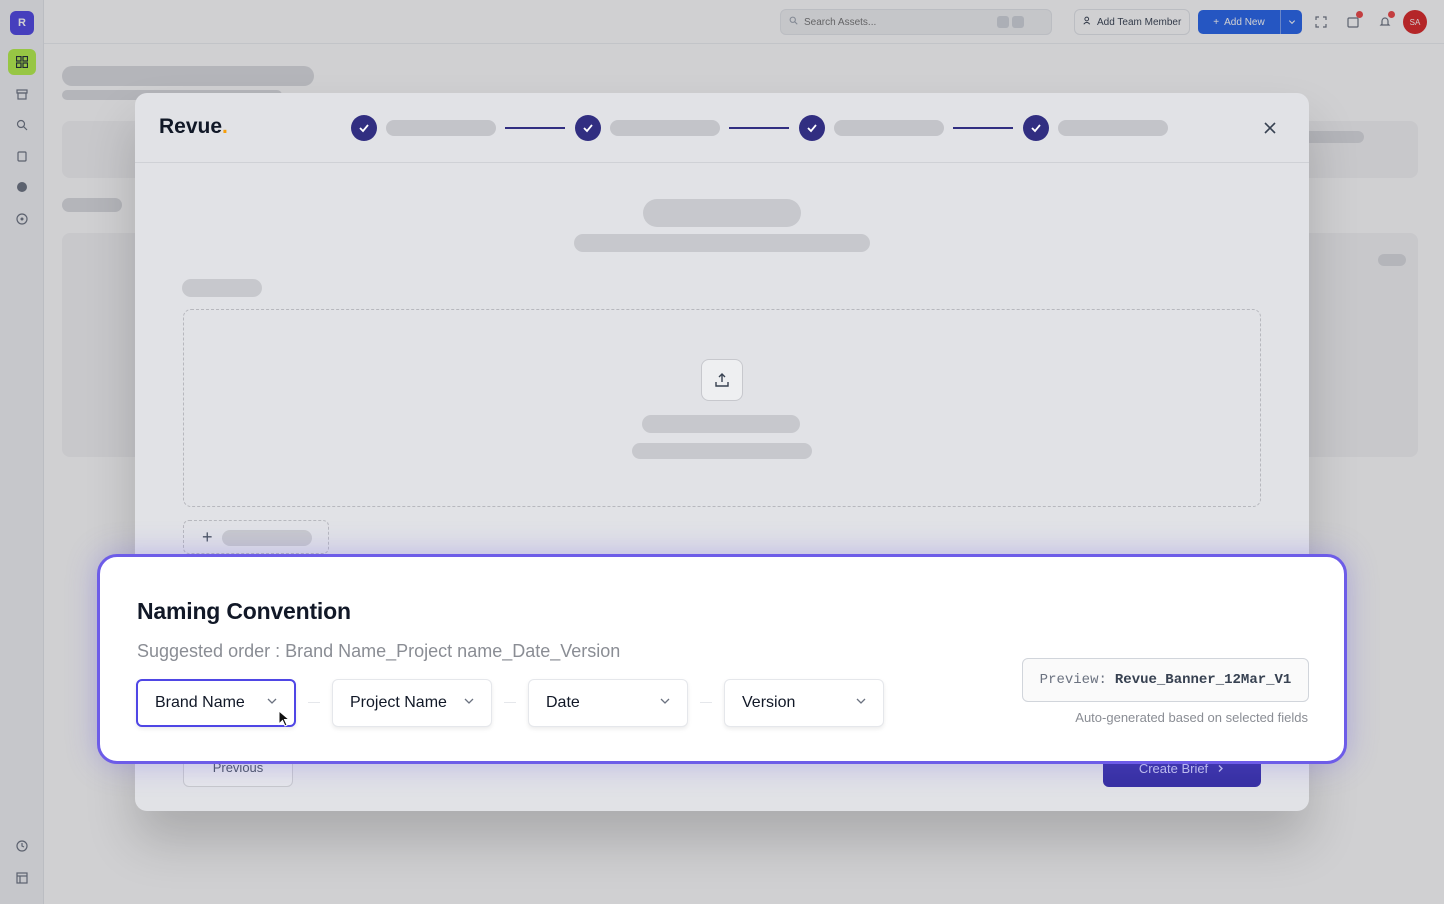  I want to click on filename-preview: Preview: Revue_Banner_12Mar_V1, so click(1165, 680).